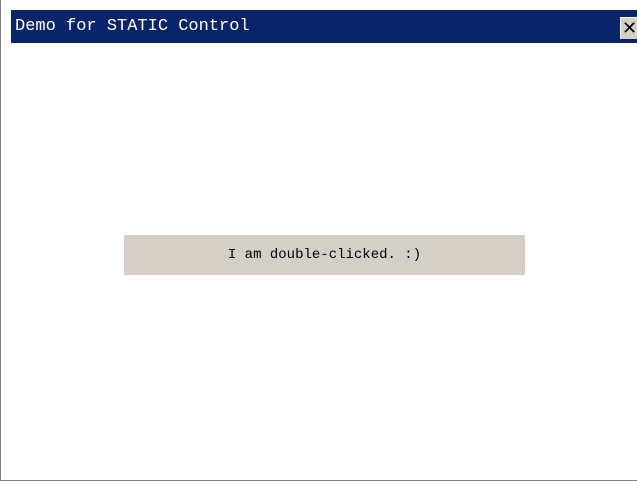 The height and width of the screenshot is (481, 637). Describe the element at coordinates (132, 26) in the screenshot. I see `window-title: Demo for STATIC Control` at that location.